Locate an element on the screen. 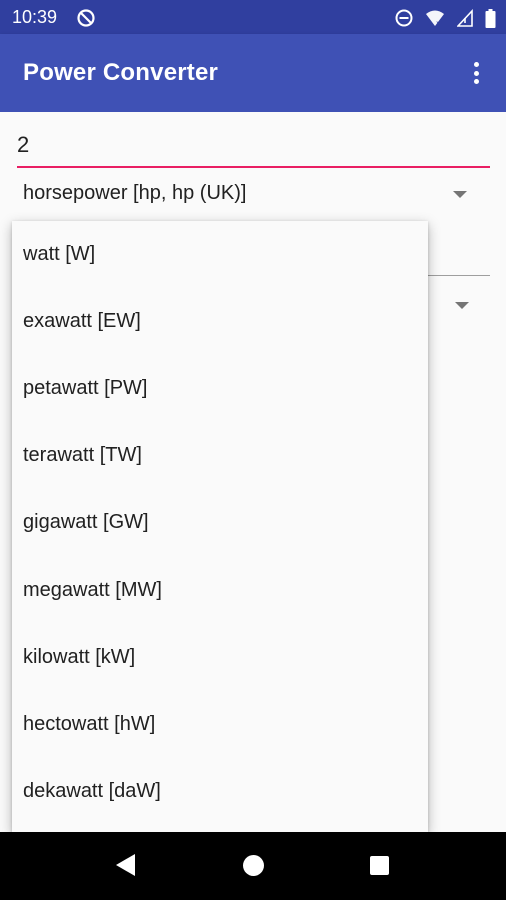 The image size is (506, 900). dropdown-item-label: dekawatt [daW] is located at coordinates (92, 791).